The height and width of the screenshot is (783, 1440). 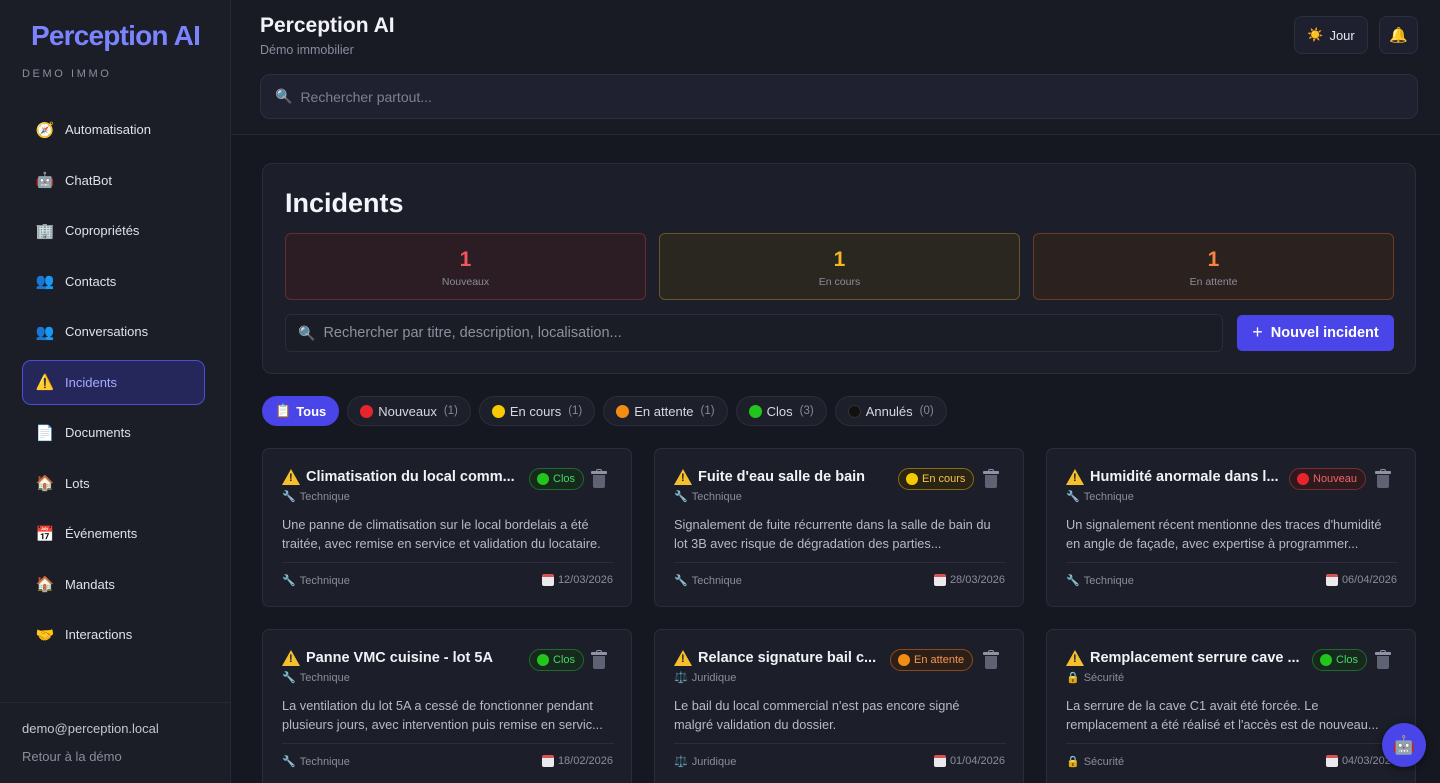 I want to click on sidebar-item-incidents: ⚠️ Incidents, so click(x=113, y=382).